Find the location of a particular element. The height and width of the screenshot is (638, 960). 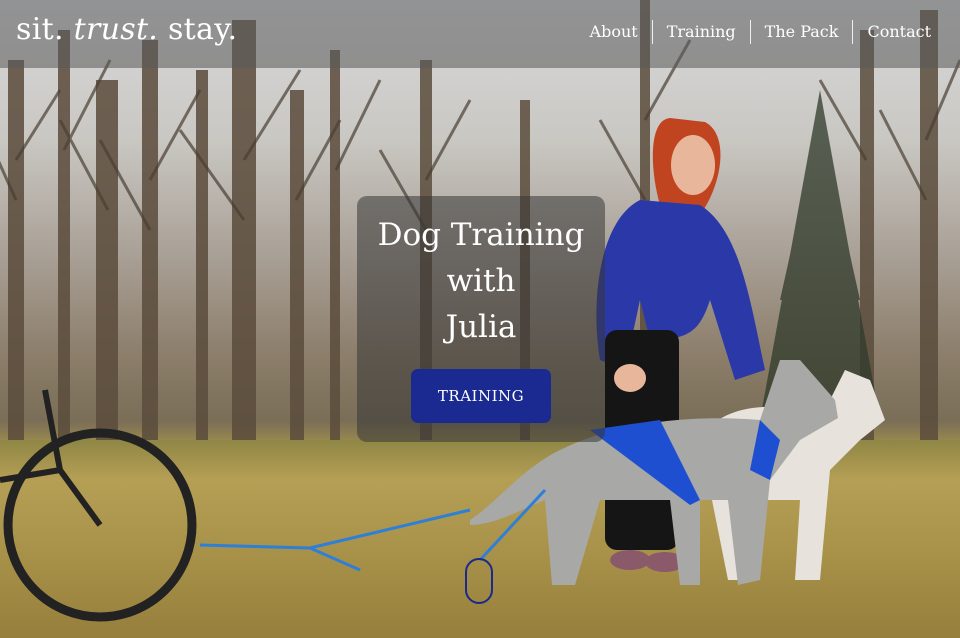

training-cta-button: TRAINING is located at coordinates (481, 396).